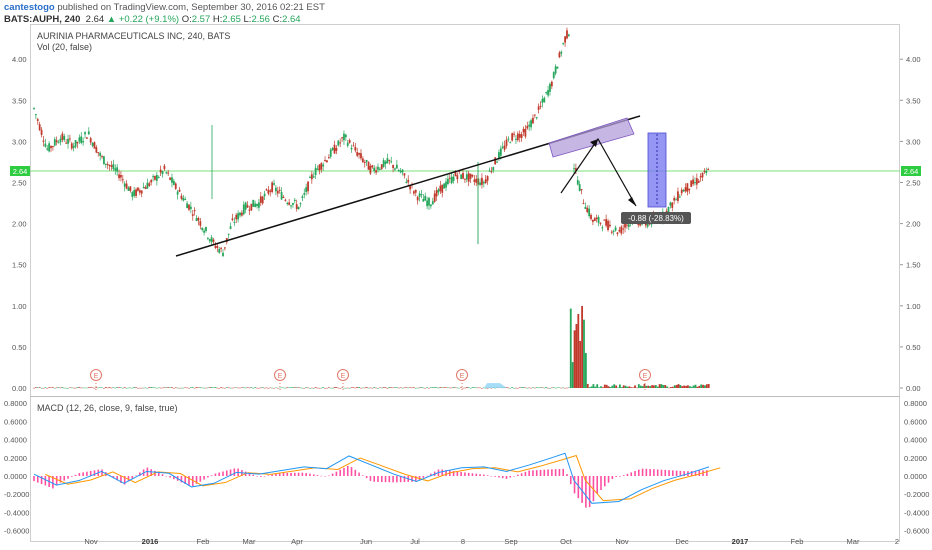 The image size is (932, 550). I want to click on projection-channel, so click(591, 137).